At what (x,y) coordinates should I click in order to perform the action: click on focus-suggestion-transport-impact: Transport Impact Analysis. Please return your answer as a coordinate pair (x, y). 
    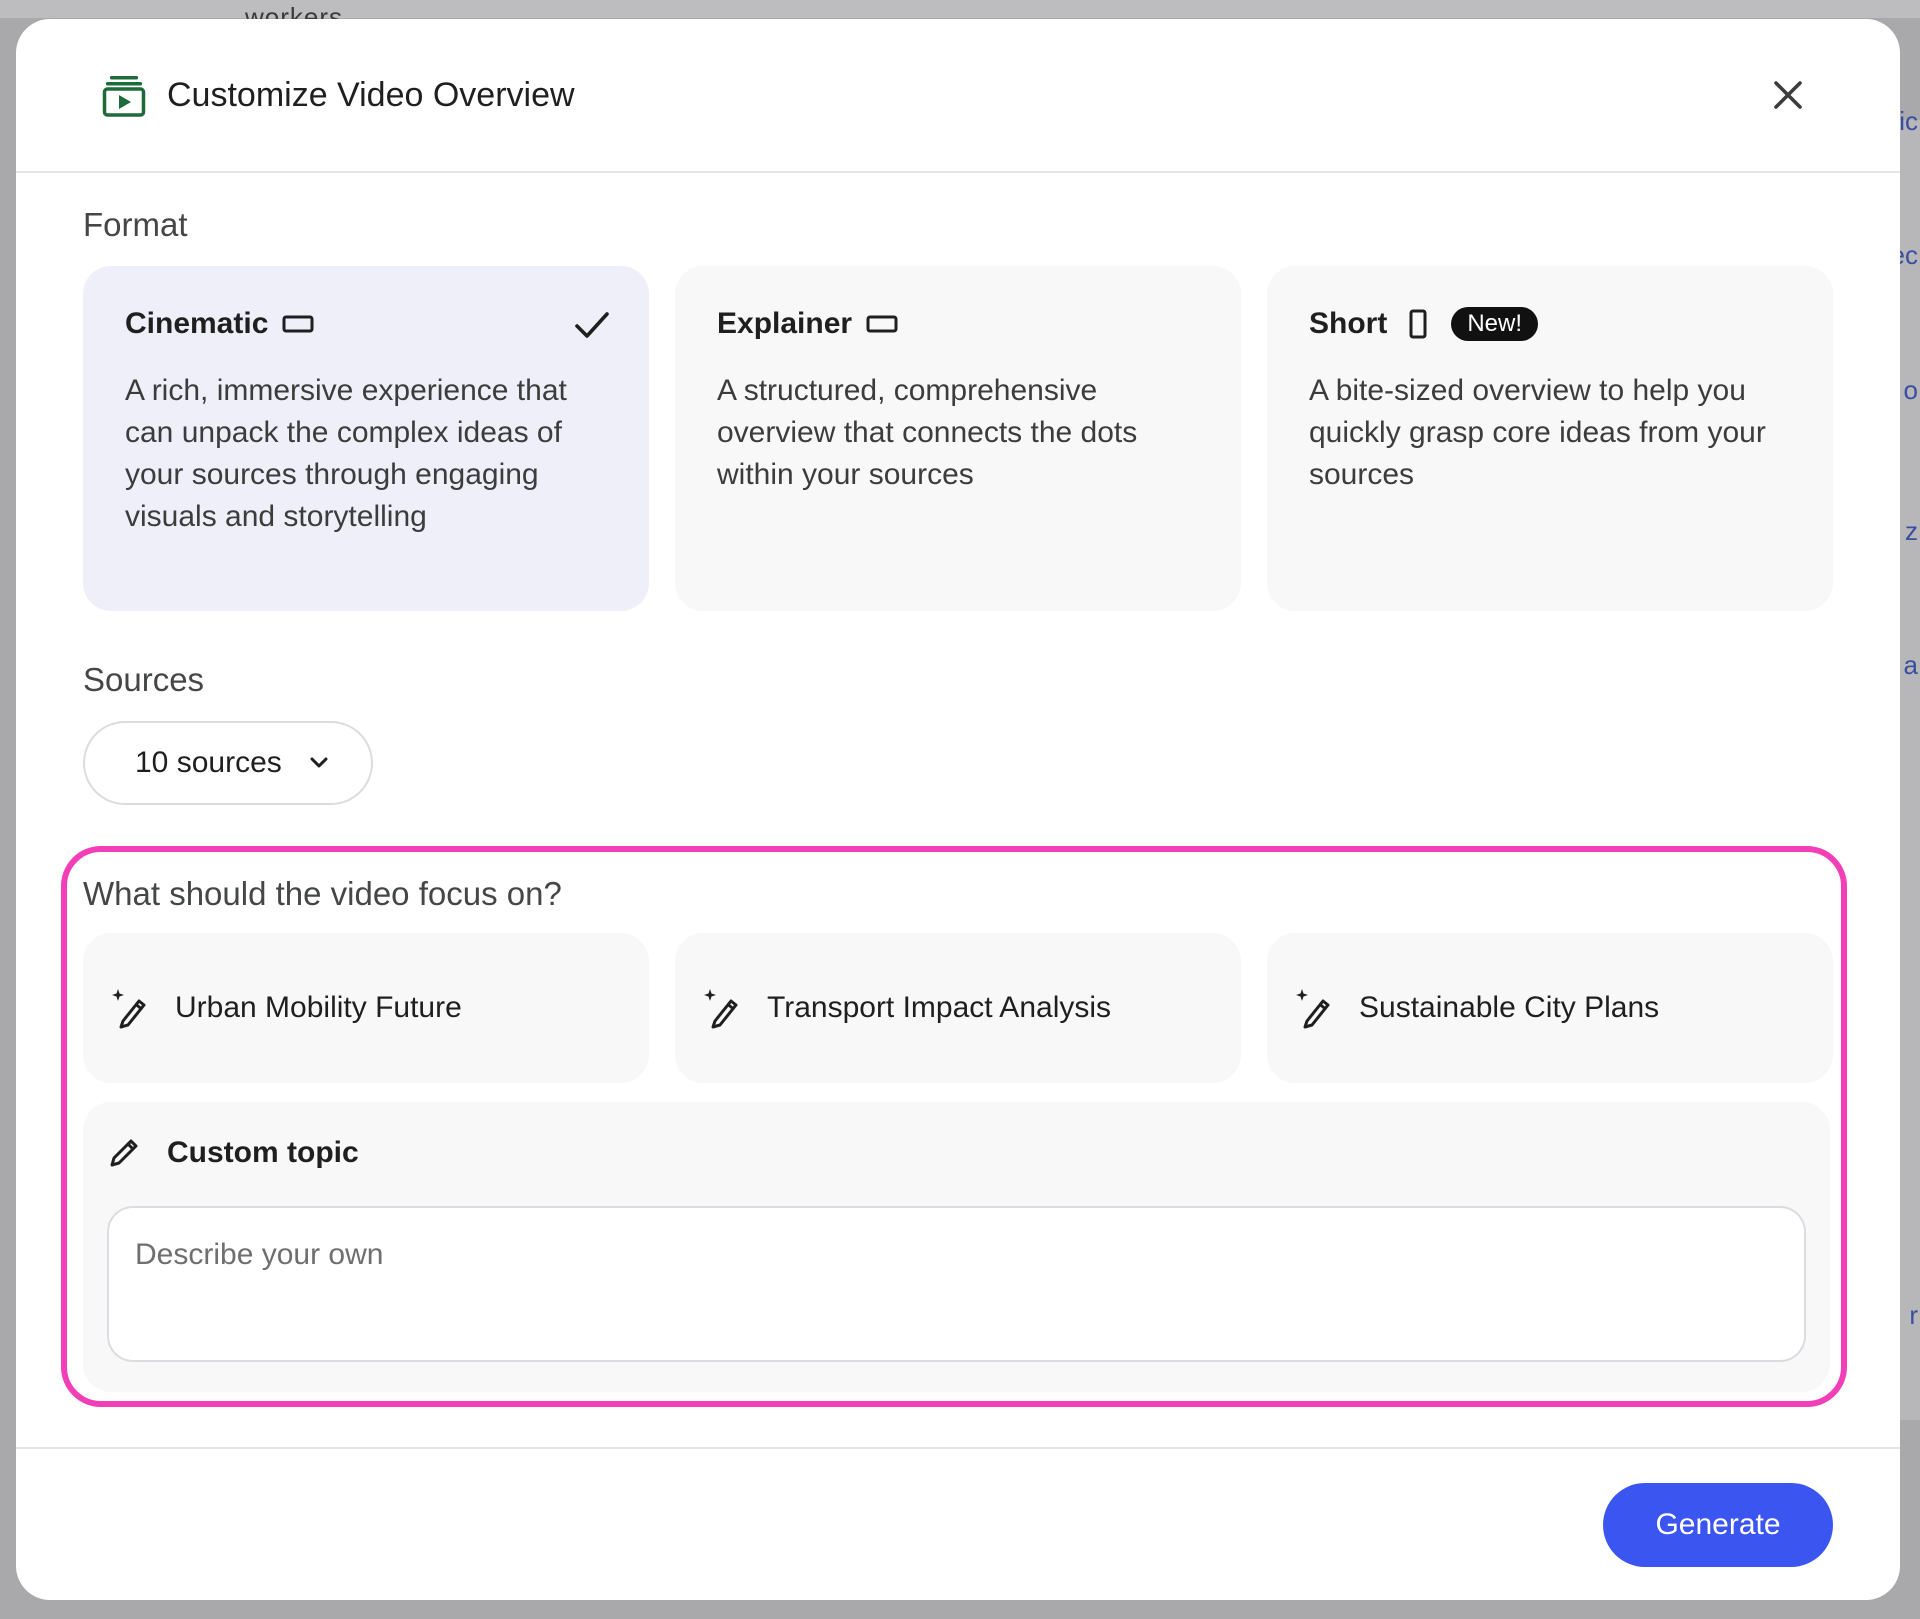
    Looking at the image, I should click on (958, 1008).